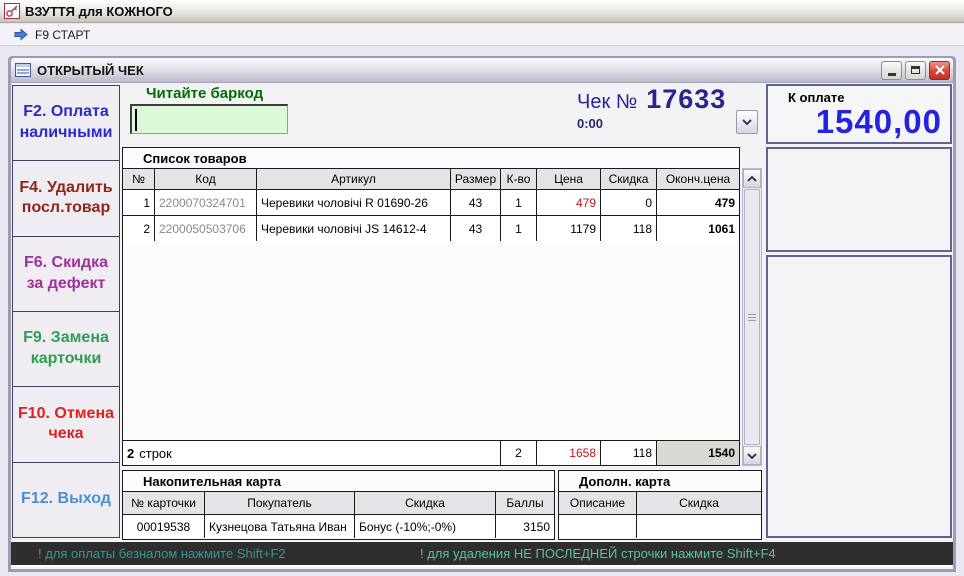 This screenshot has height=576, width=964. I want to click on menu-item-f9-start: F9 СТАРТ, so click(62, 35).